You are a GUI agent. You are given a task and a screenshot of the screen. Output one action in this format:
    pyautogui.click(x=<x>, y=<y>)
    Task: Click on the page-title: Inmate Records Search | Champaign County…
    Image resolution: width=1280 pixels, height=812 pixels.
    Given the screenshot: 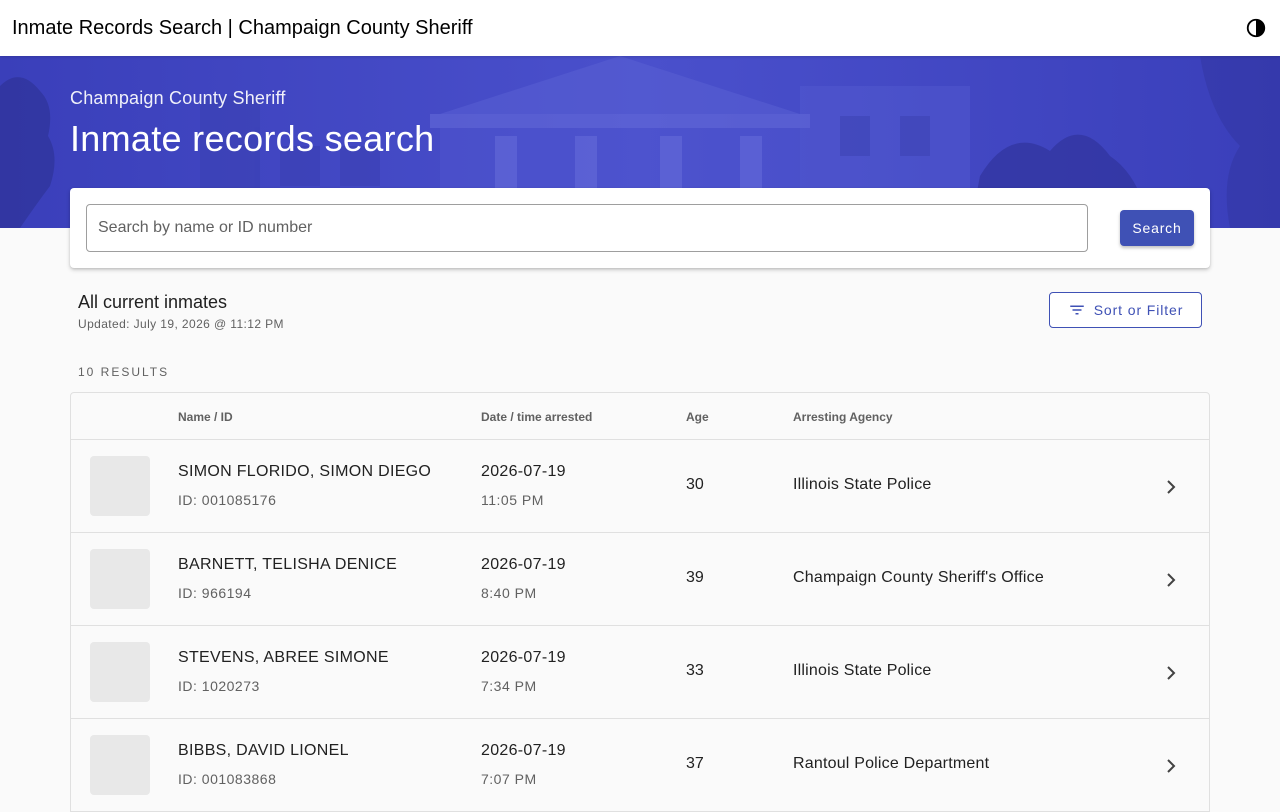 What is the action you would take?
    pyautogui.click(x=242, y=27)
    